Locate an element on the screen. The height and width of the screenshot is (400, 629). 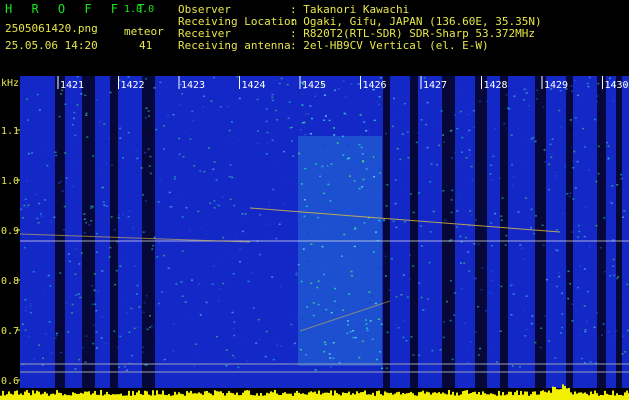
freq-tick-label: 0.8 is located at coordinates (10, 281).